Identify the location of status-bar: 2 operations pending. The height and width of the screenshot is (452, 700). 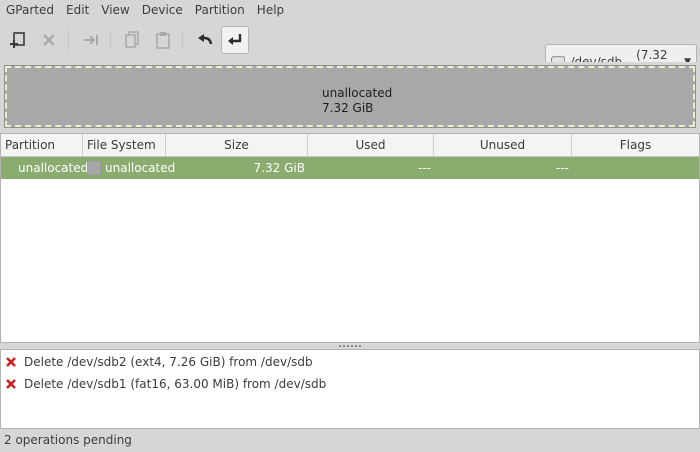
(350, 441).